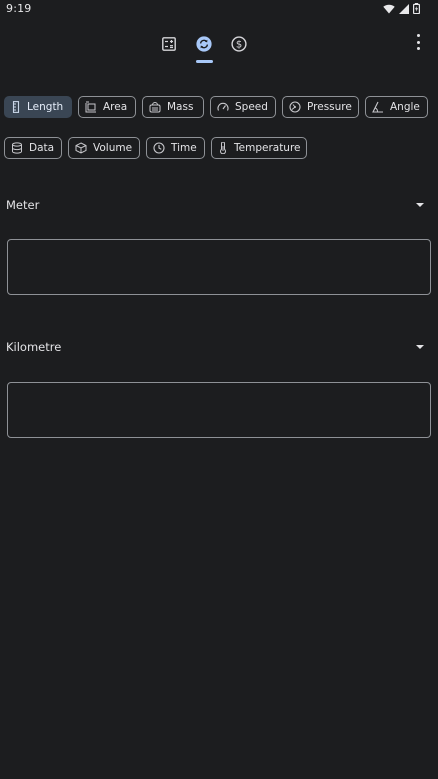  I want to click on thermometer-icon, so click(223, 148).